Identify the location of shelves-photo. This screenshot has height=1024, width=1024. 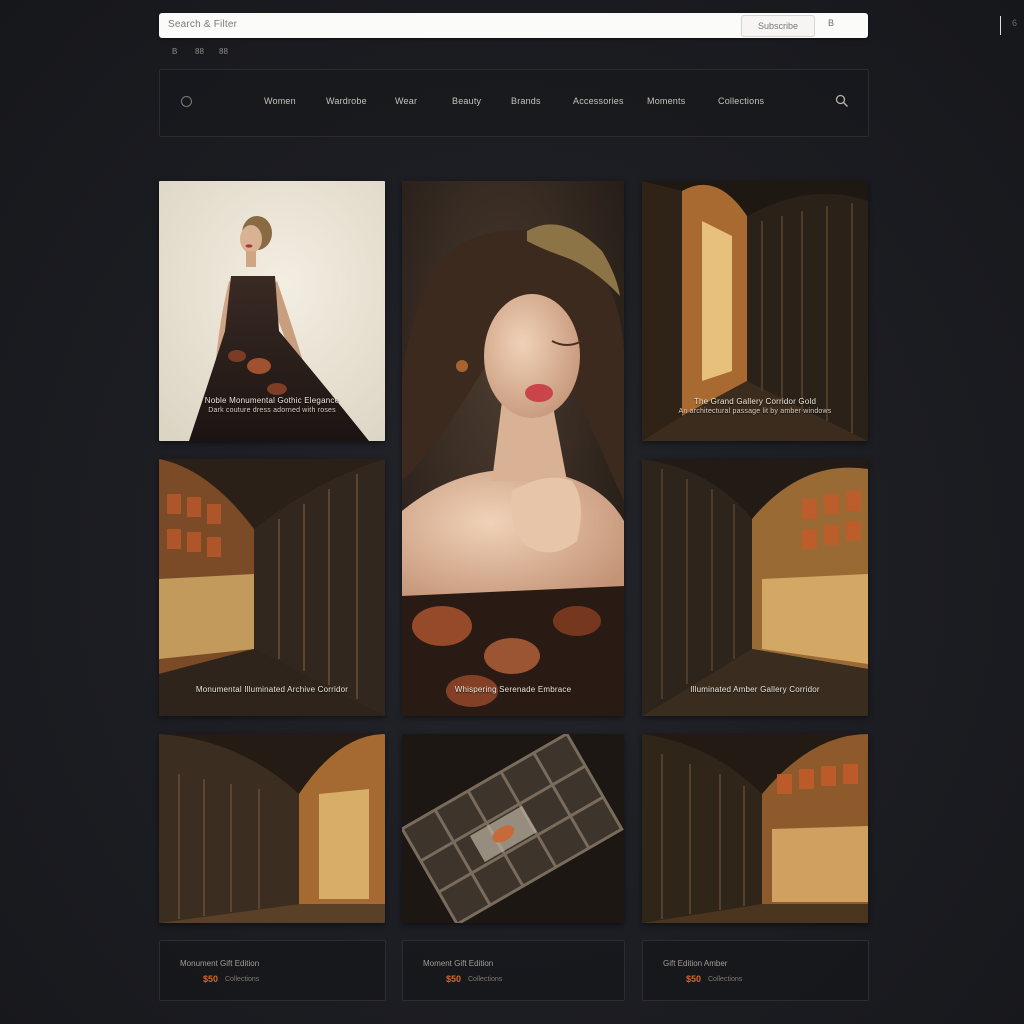
(513, 828).